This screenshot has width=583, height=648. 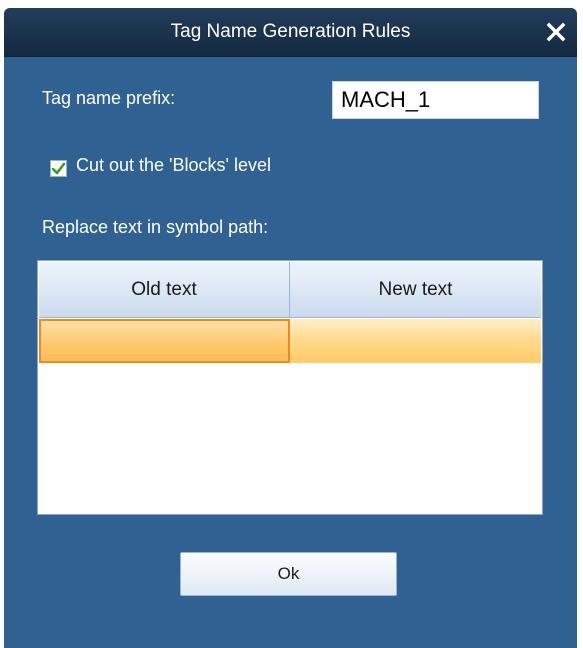 I want to click on title-bar: Tag Name Generation Rules, so click(x=290, y=32).